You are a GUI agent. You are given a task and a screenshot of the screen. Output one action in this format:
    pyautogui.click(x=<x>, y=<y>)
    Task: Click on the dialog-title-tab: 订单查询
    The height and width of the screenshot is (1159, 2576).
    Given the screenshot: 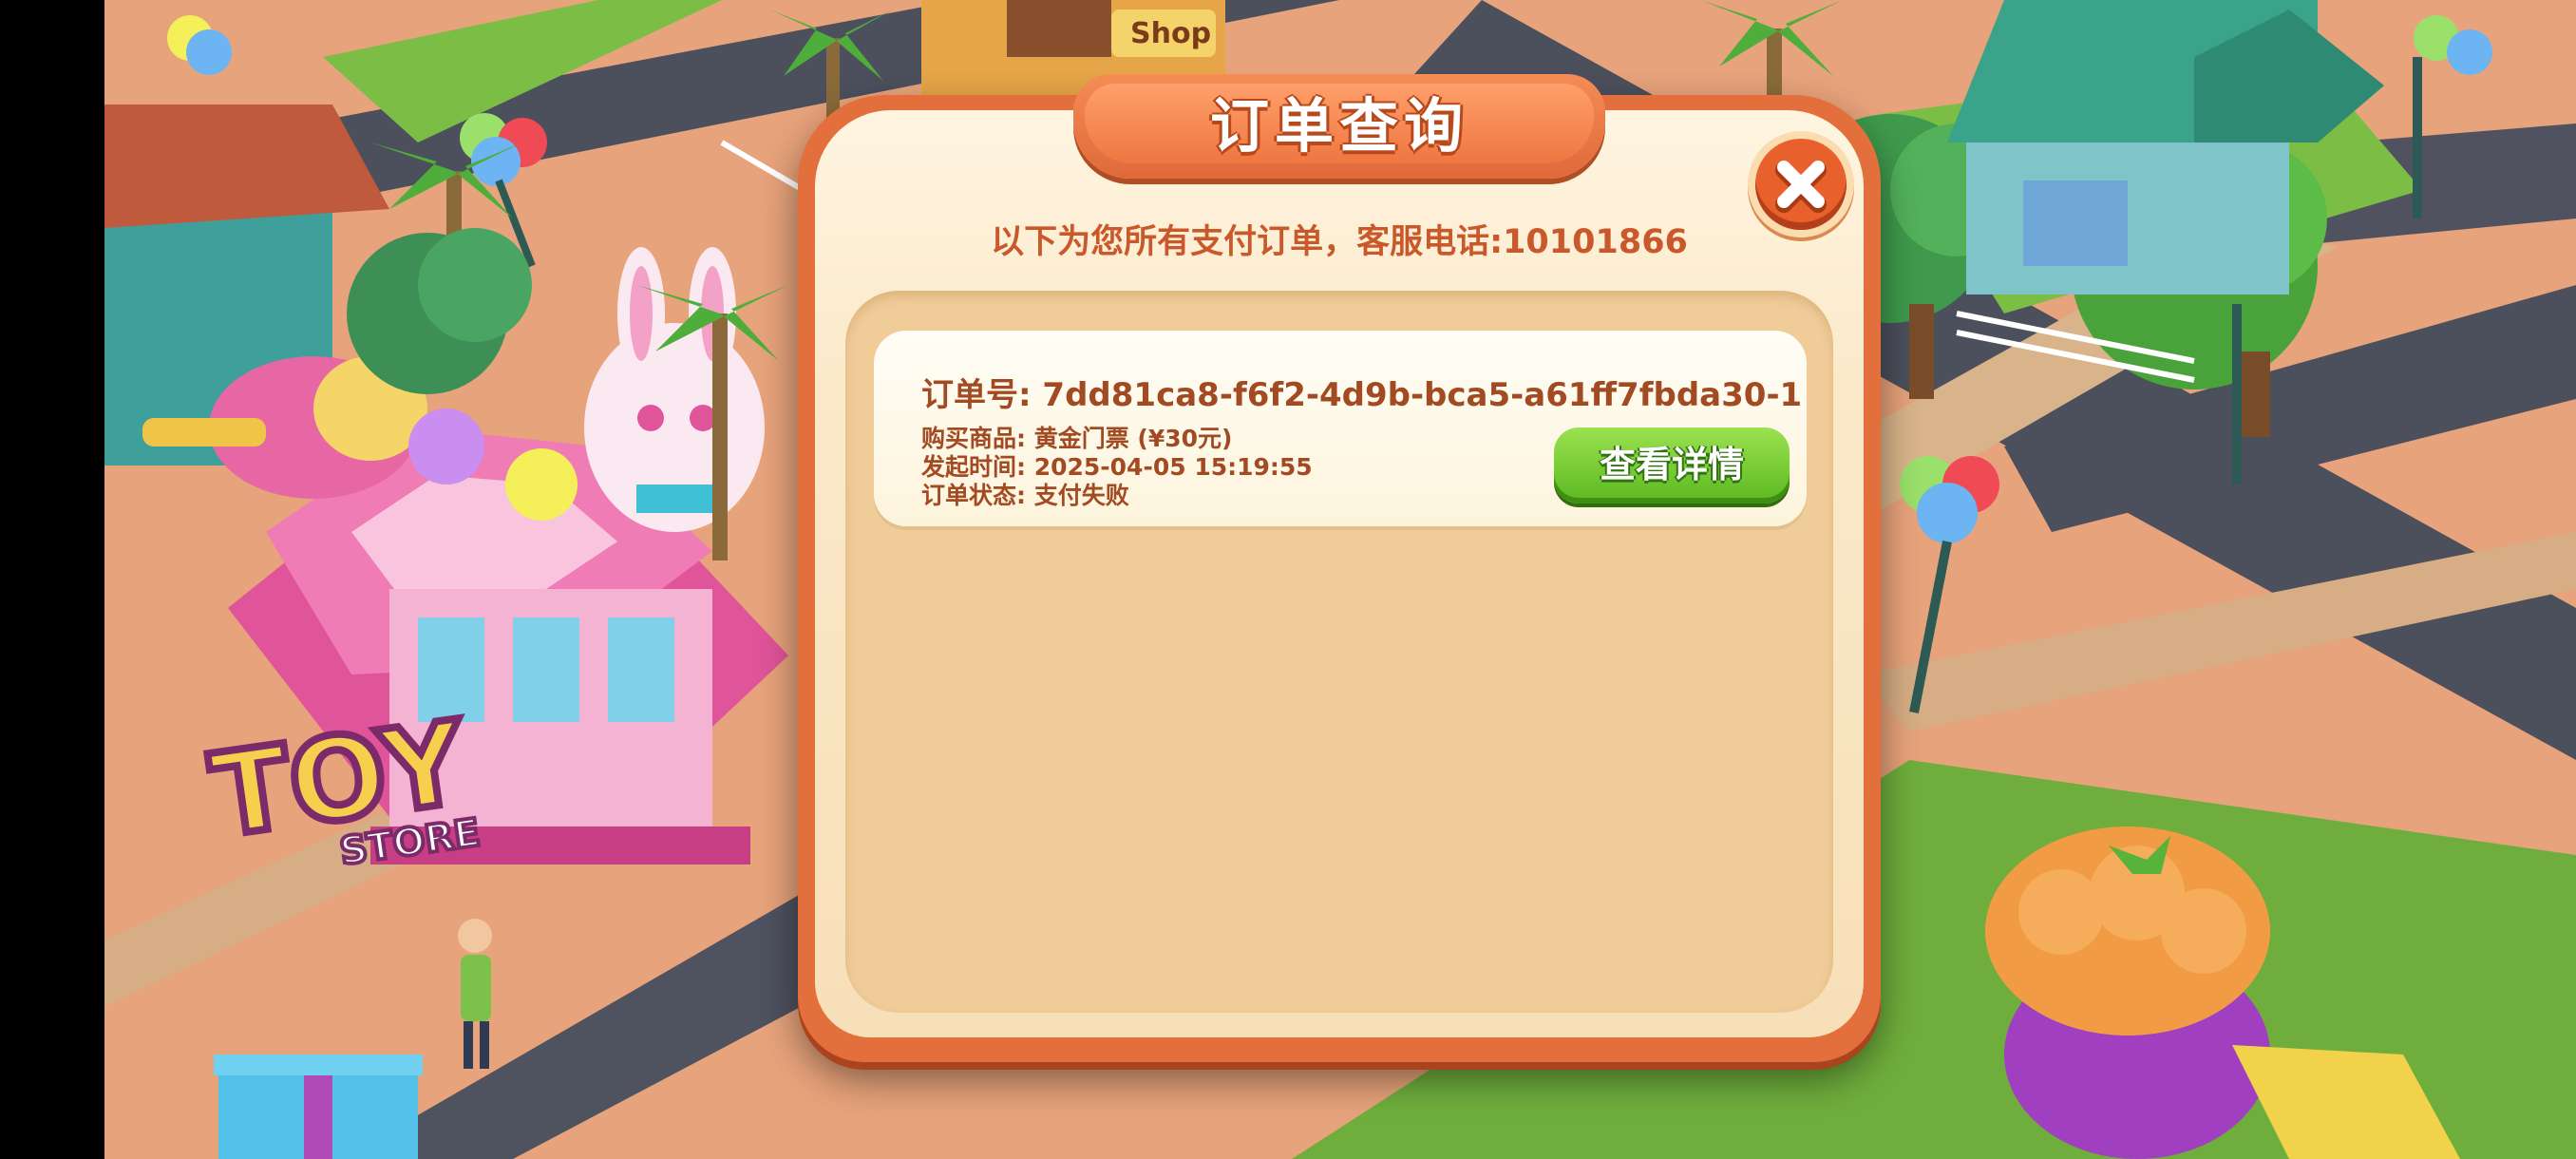 What is the action you would take?
    pyautogui.click(x=1339, y=126)
    